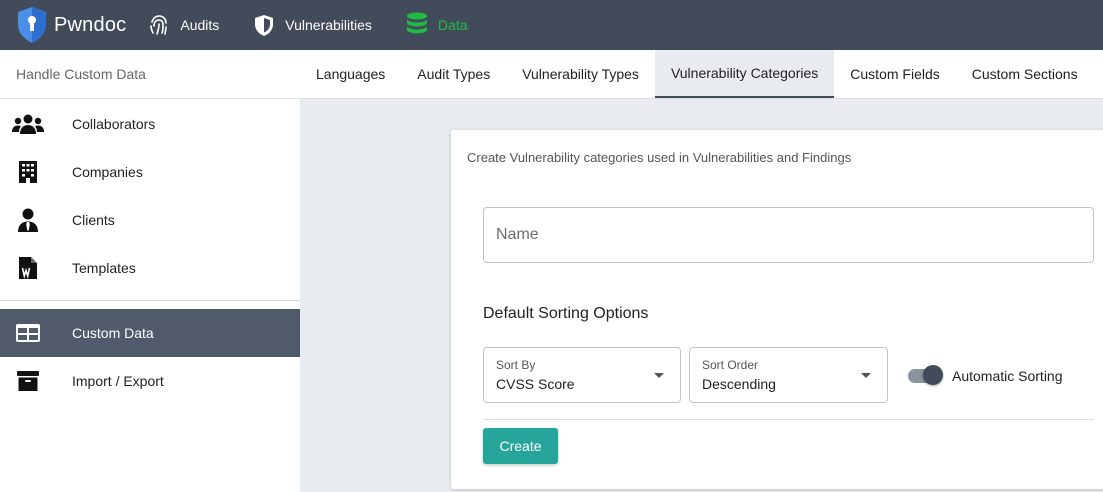 This screenshot has width=1103, height=492. I want to click on users-icon, so click(28, 124).